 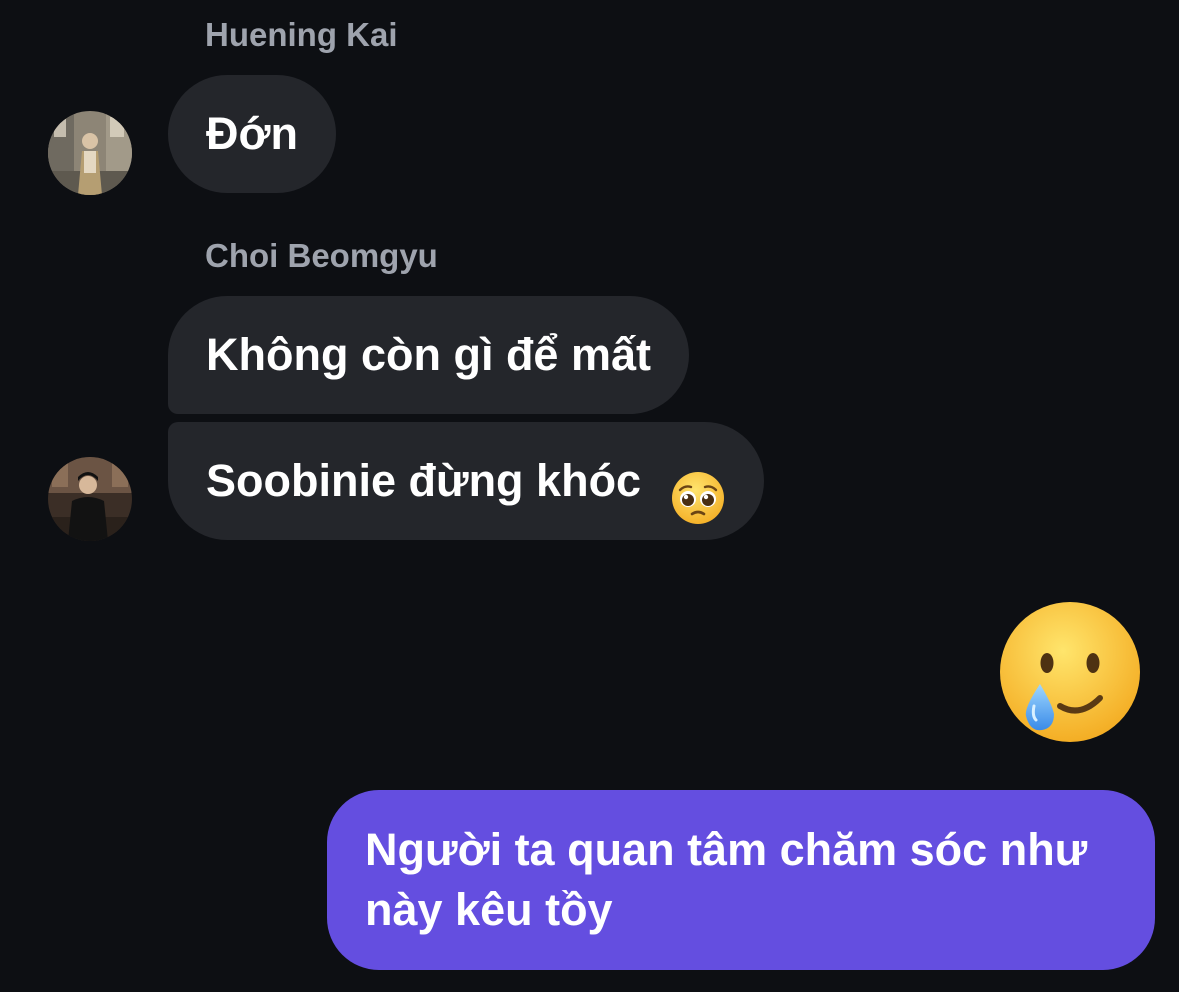 What do you see at coordinates (301, 34) in the screenshot?
I see `sender-name: Huening Kai` at bounding box center [301, 34].